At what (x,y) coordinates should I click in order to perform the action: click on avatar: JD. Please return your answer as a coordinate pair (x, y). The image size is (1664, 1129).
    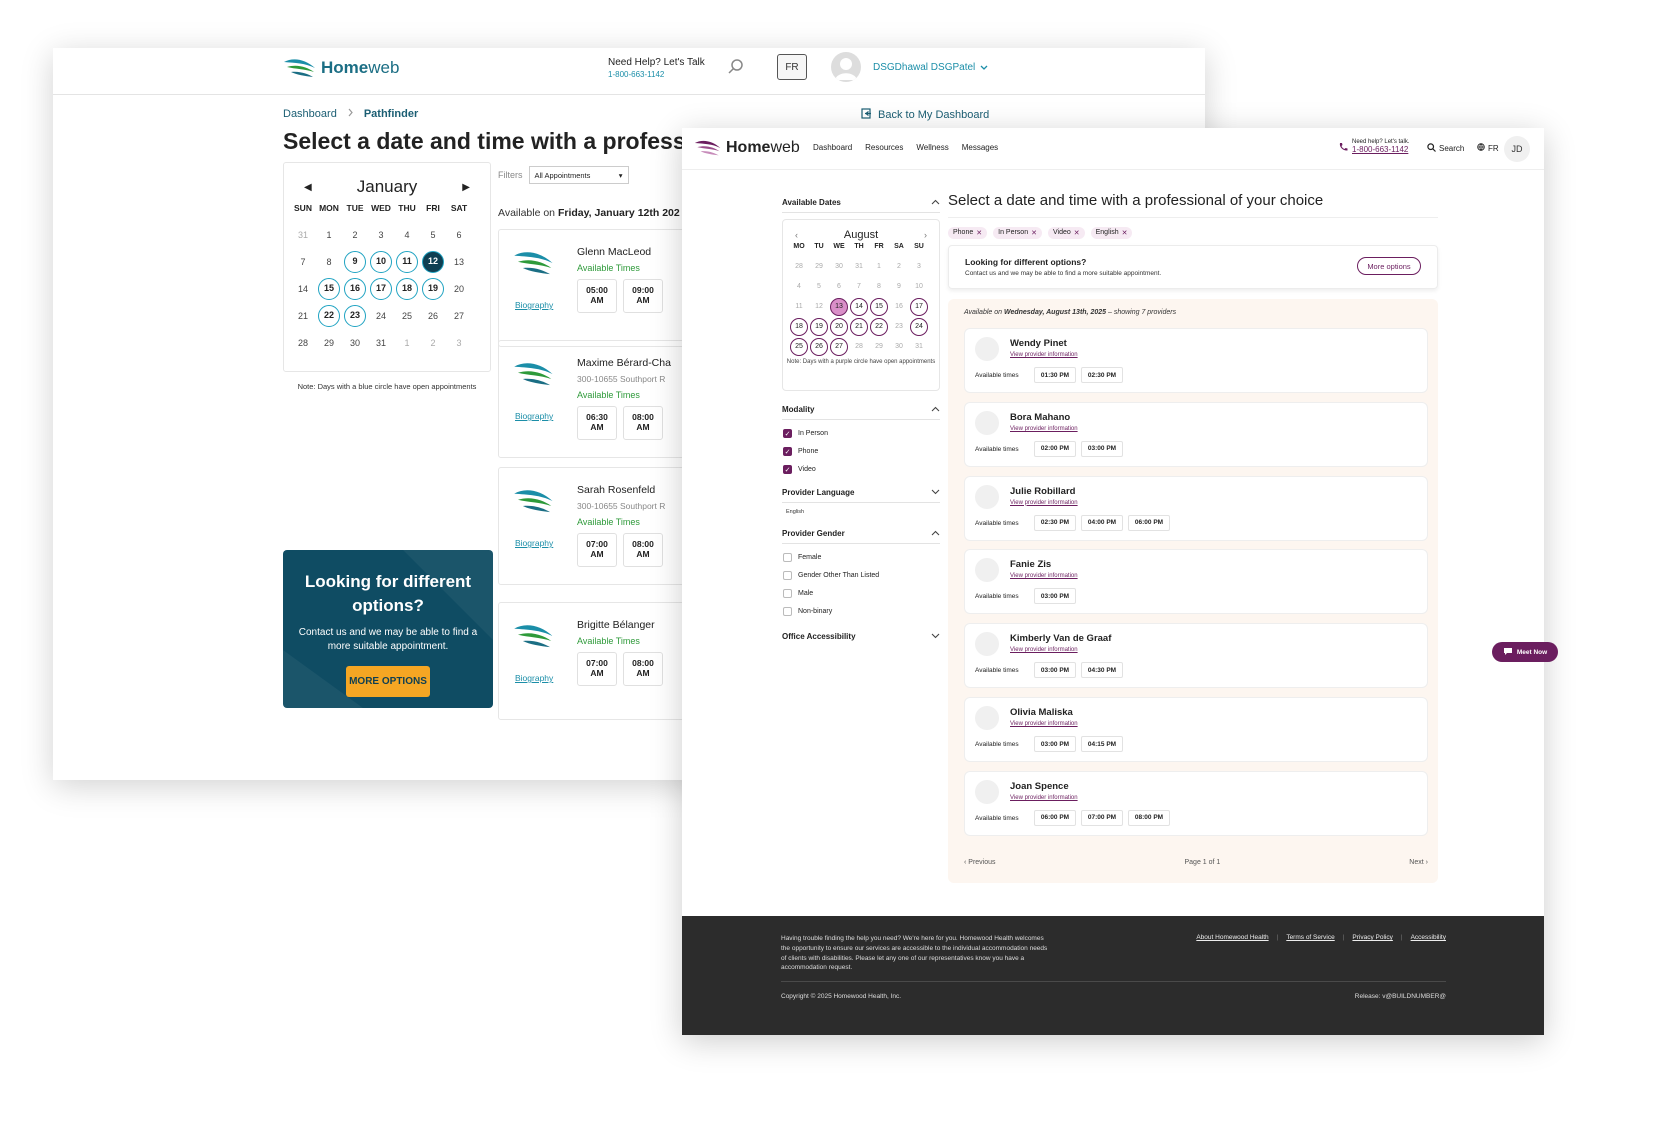
    Looking at the image, I should click on (1517, 149).